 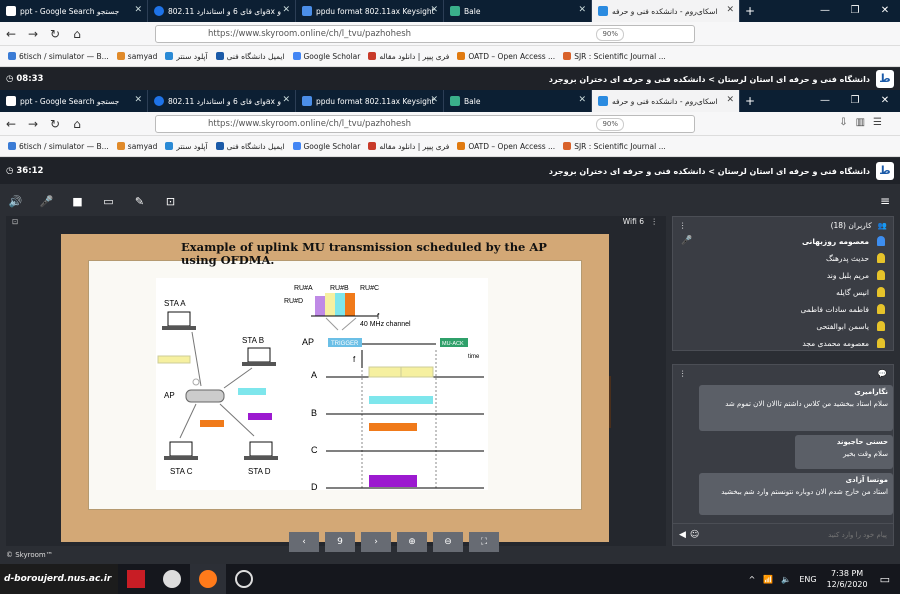 What do you see at coordinates (77, 201) in the screenshot?
I see `camera-icon: ■` at bounding box center [77, 201].